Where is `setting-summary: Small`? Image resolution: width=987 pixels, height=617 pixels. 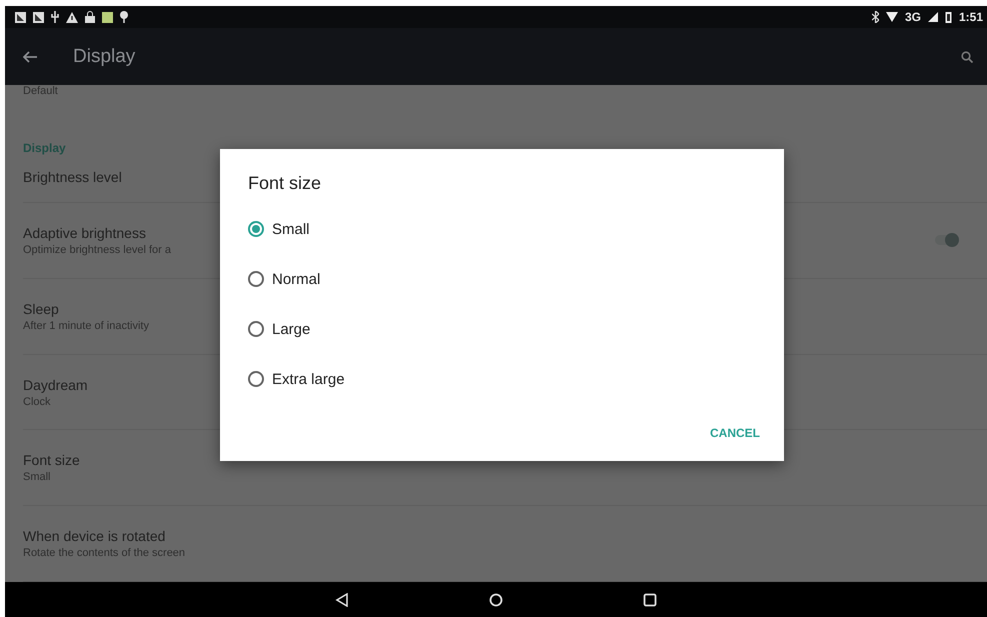
setting-summary: Small is located at coordinates (37, 477).